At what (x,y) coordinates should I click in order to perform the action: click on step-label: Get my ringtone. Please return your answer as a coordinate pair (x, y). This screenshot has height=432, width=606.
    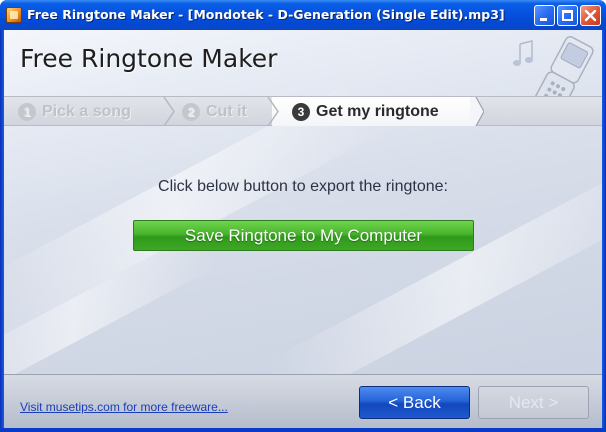
    Looking at the image, I should click on (377, 111).